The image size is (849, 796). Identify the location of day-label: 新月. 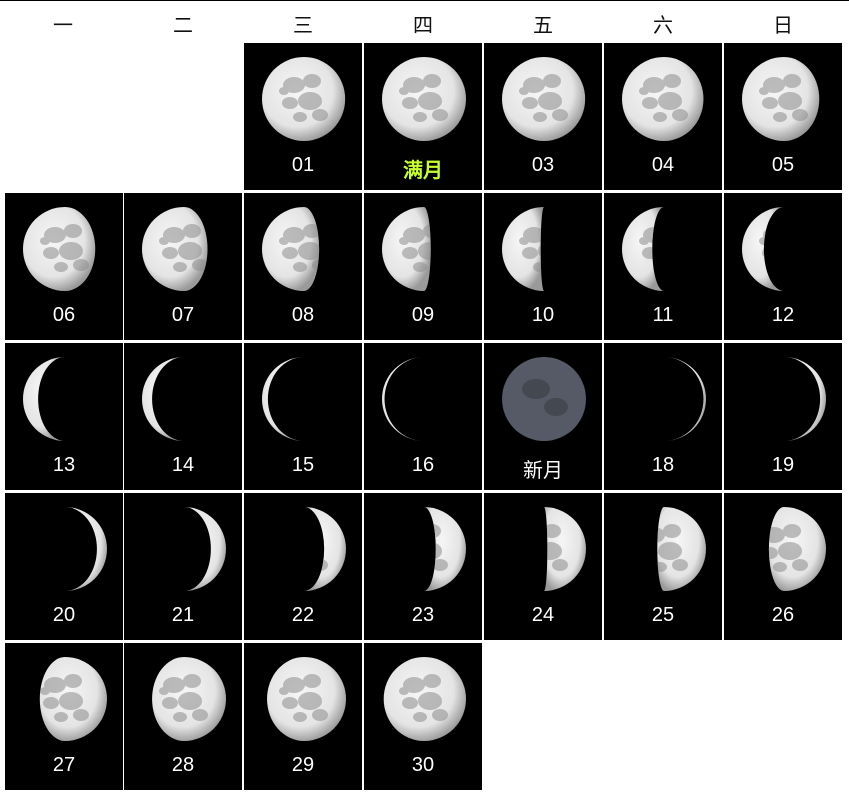
(543, 471).